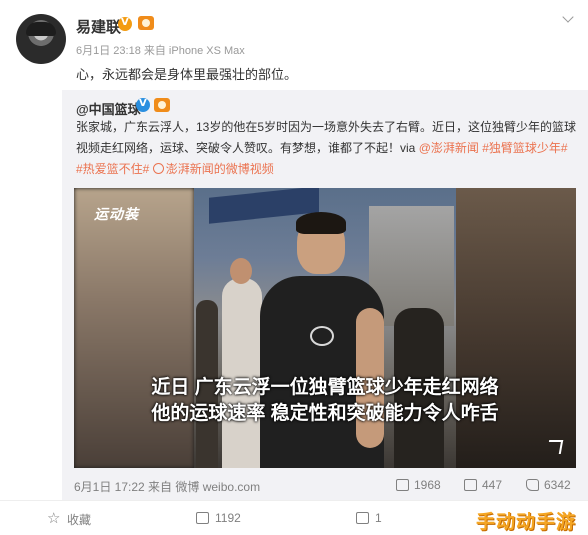 The height and width of the screenshot is (535, 588). I want to click on video-emblem, so click(322, 336).